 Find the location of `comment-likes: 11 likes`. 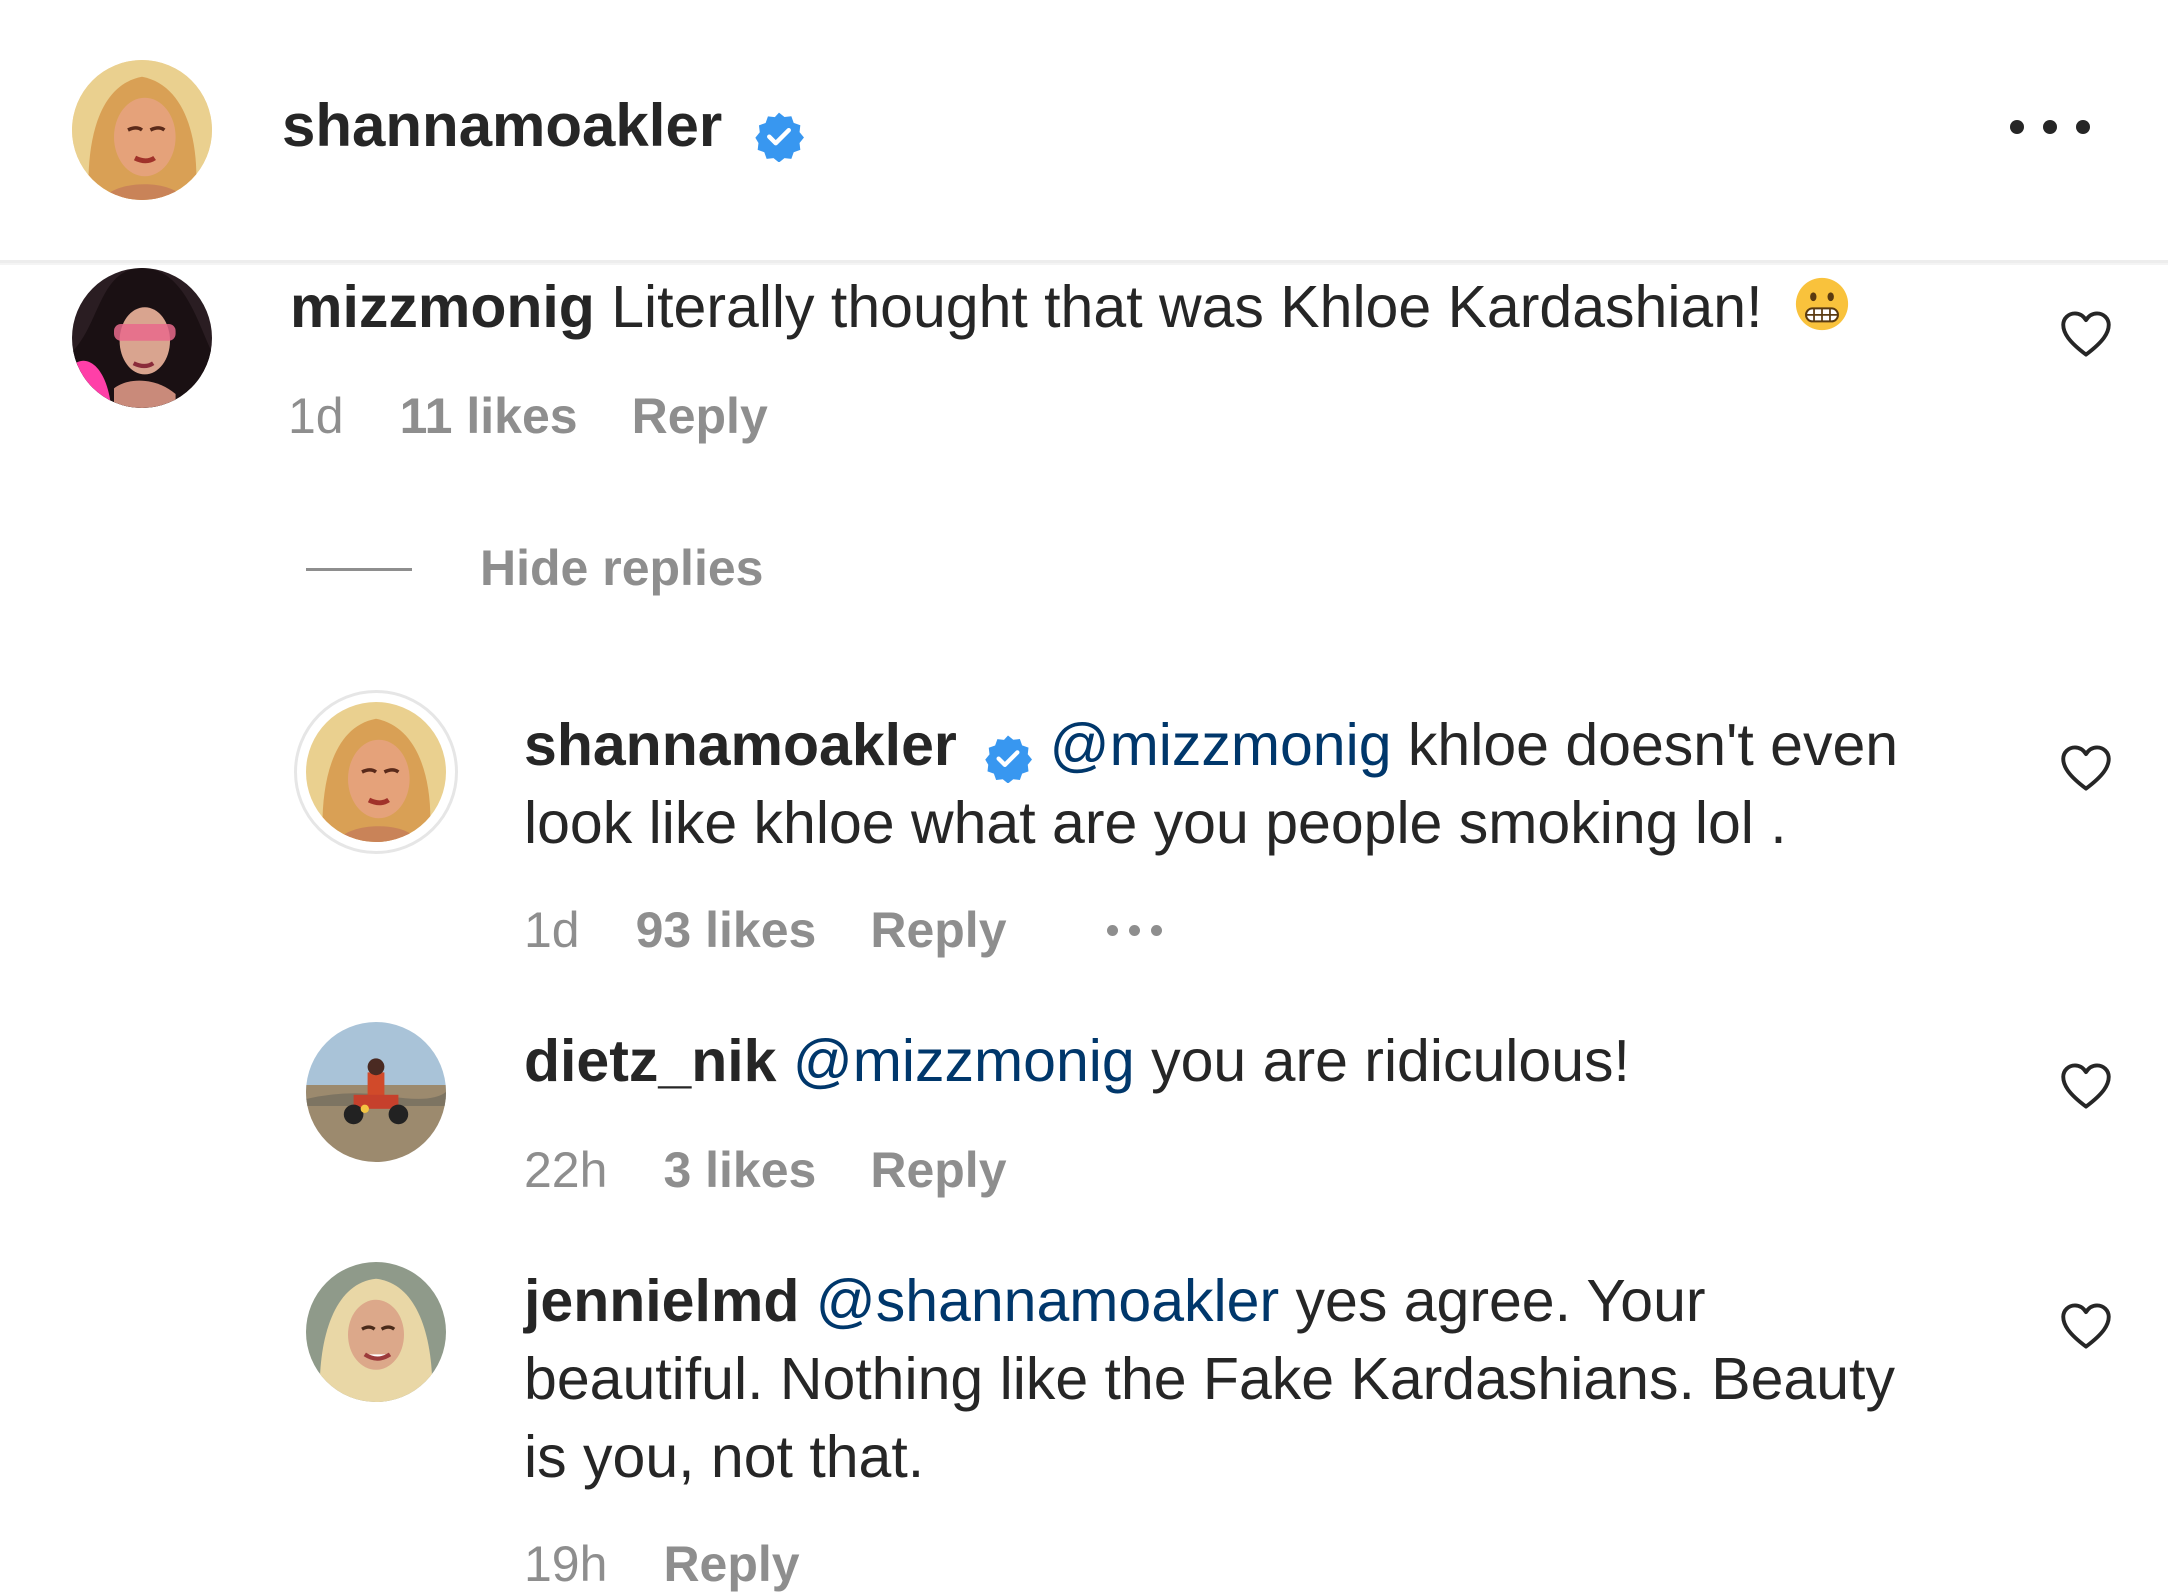

comment-likes: 11 likes is located at coordinates (489, 416).